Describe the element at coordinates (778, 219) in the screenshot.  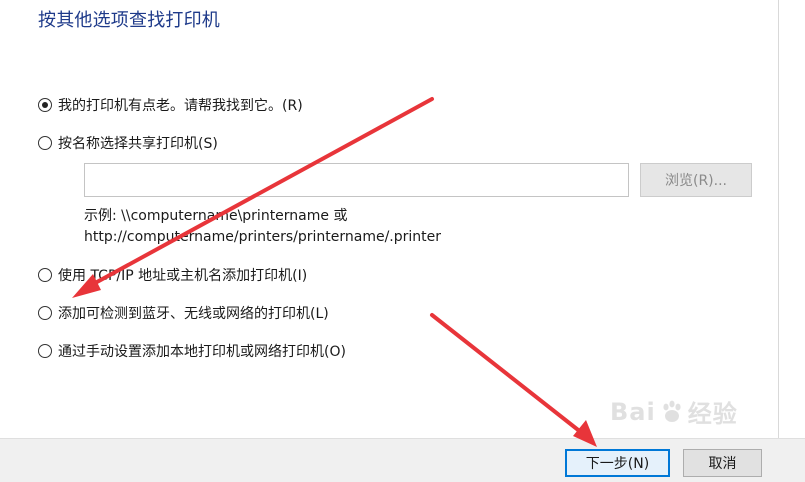
I see `window-edge` at that location.